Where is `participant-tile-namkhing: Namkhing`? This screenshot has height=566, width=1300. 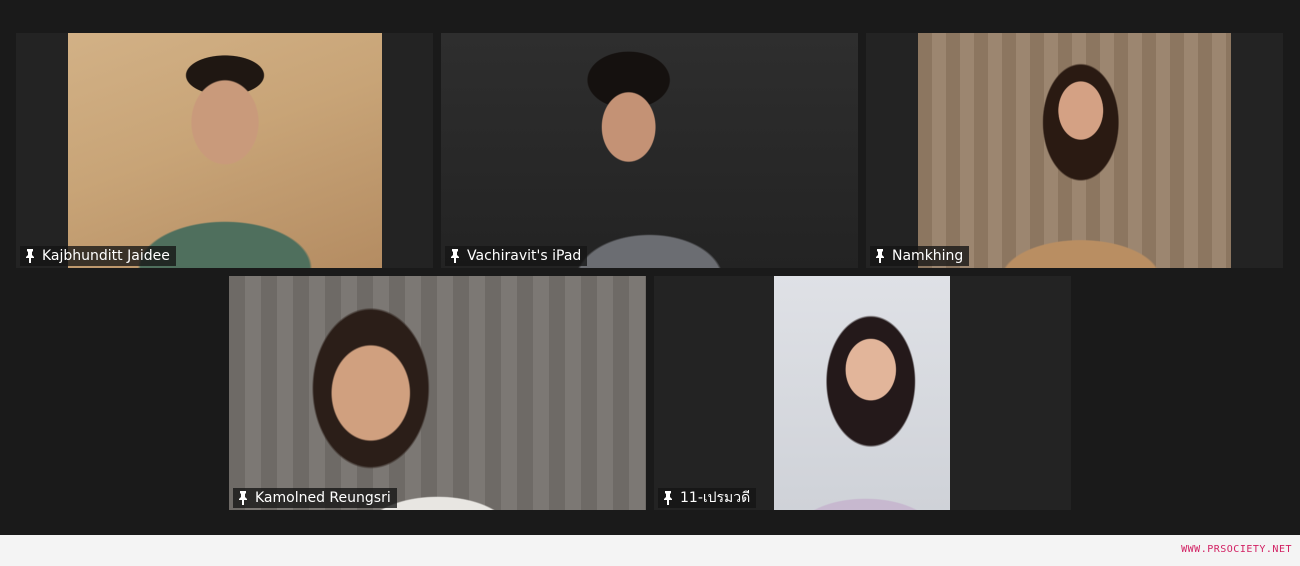
participant-tile-namkhing: Namkhing is located at coordinates (1074, 150).